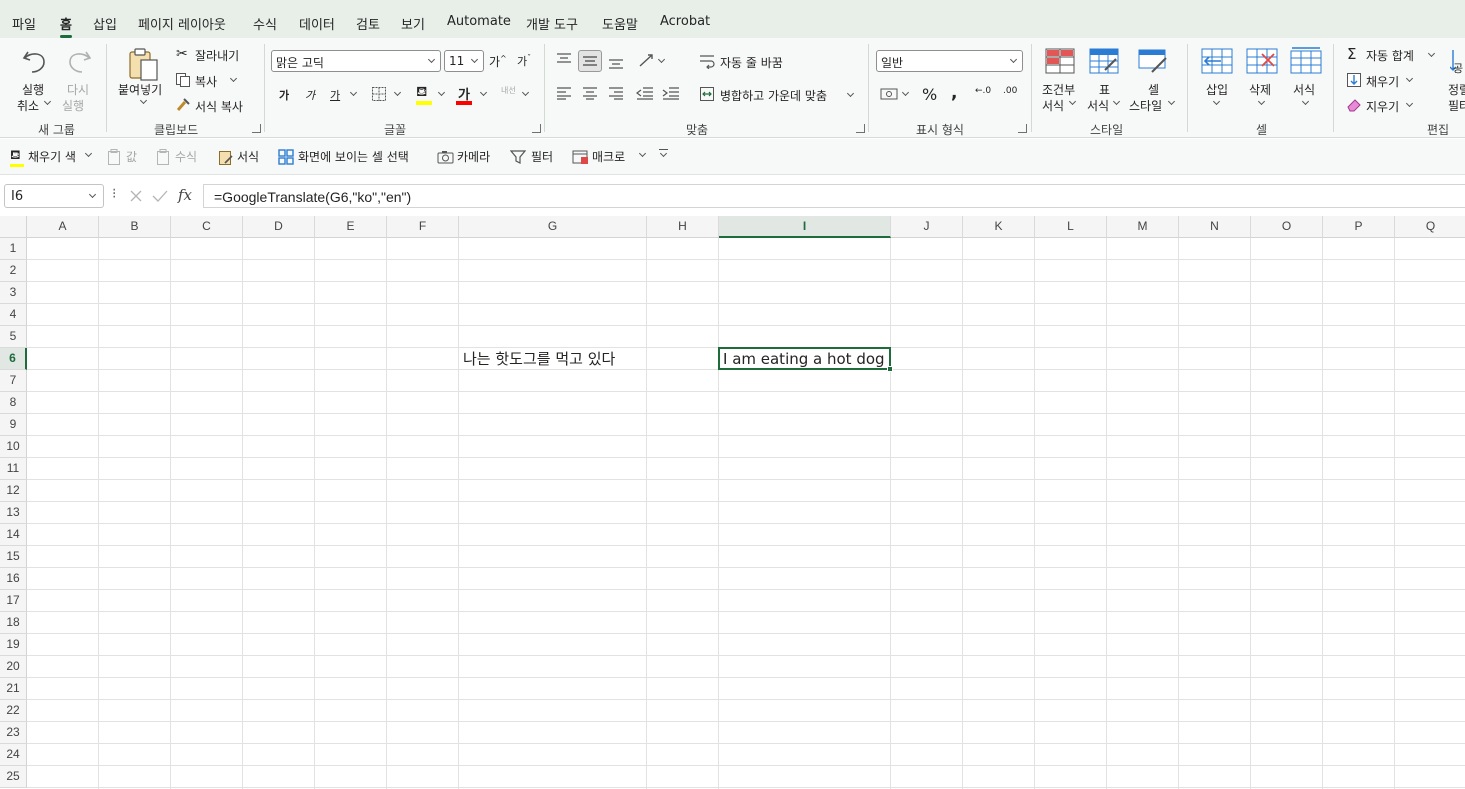  Describe the element at coordinates (13, 535) in the screenshot. I see `row-header-14: 14` at that location.